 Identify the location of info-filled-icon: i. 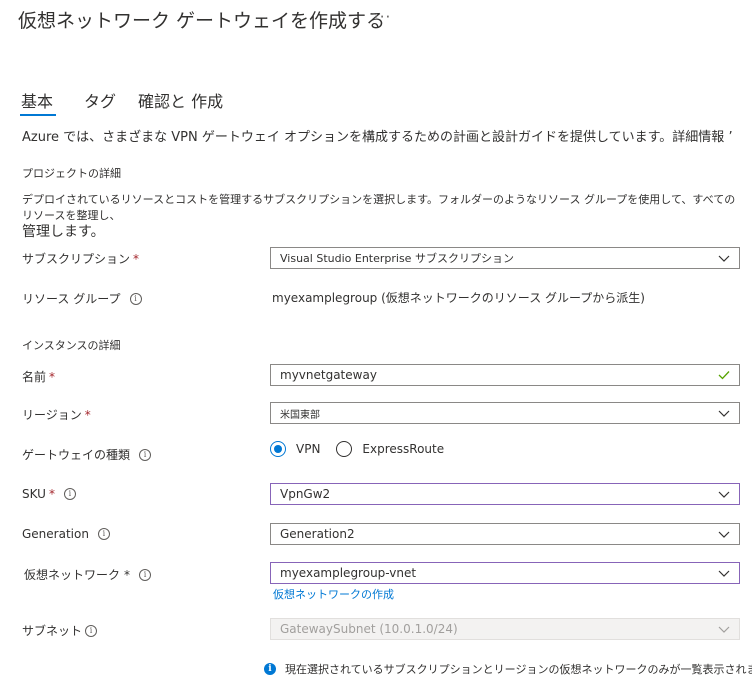
(270, 669).